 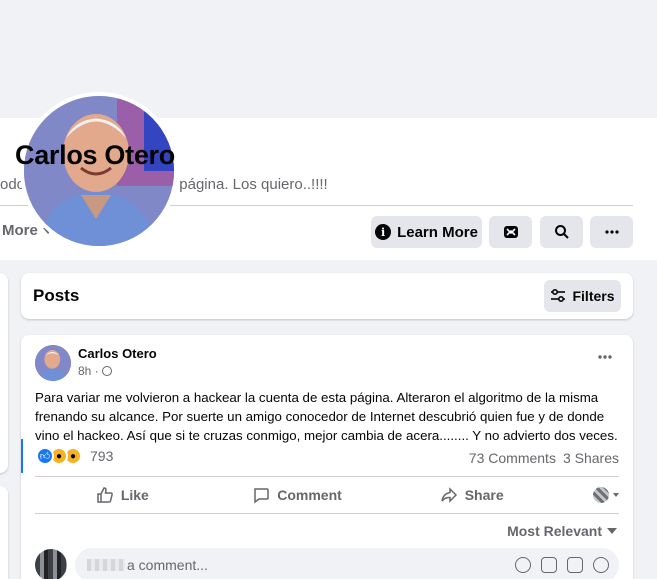 I want to click on page-title: Carlos Otero, so click(x=95, y=155).